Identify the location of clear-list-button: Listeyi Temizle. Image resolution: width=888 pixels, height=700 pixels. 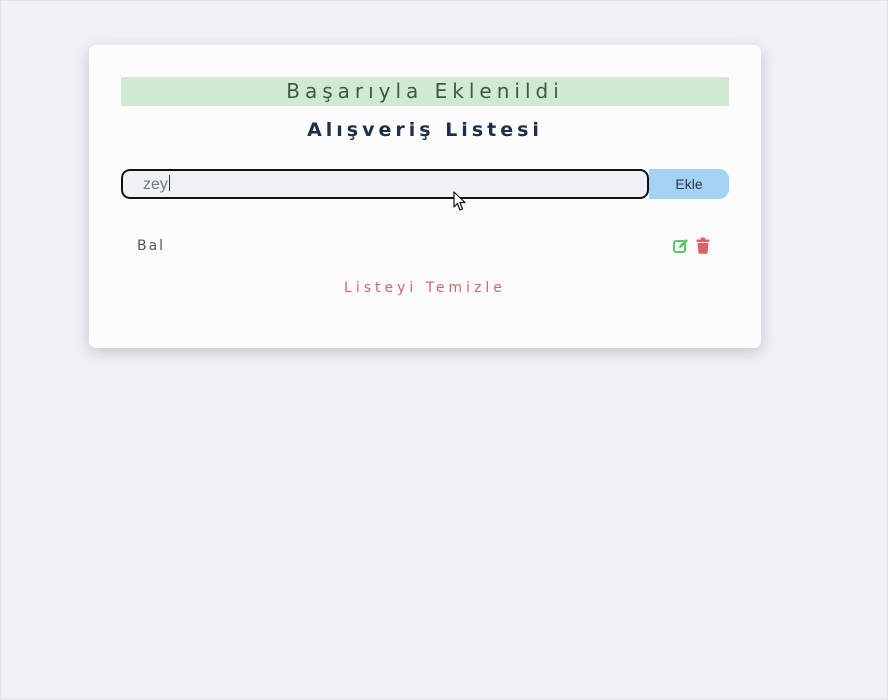
(425, 288).